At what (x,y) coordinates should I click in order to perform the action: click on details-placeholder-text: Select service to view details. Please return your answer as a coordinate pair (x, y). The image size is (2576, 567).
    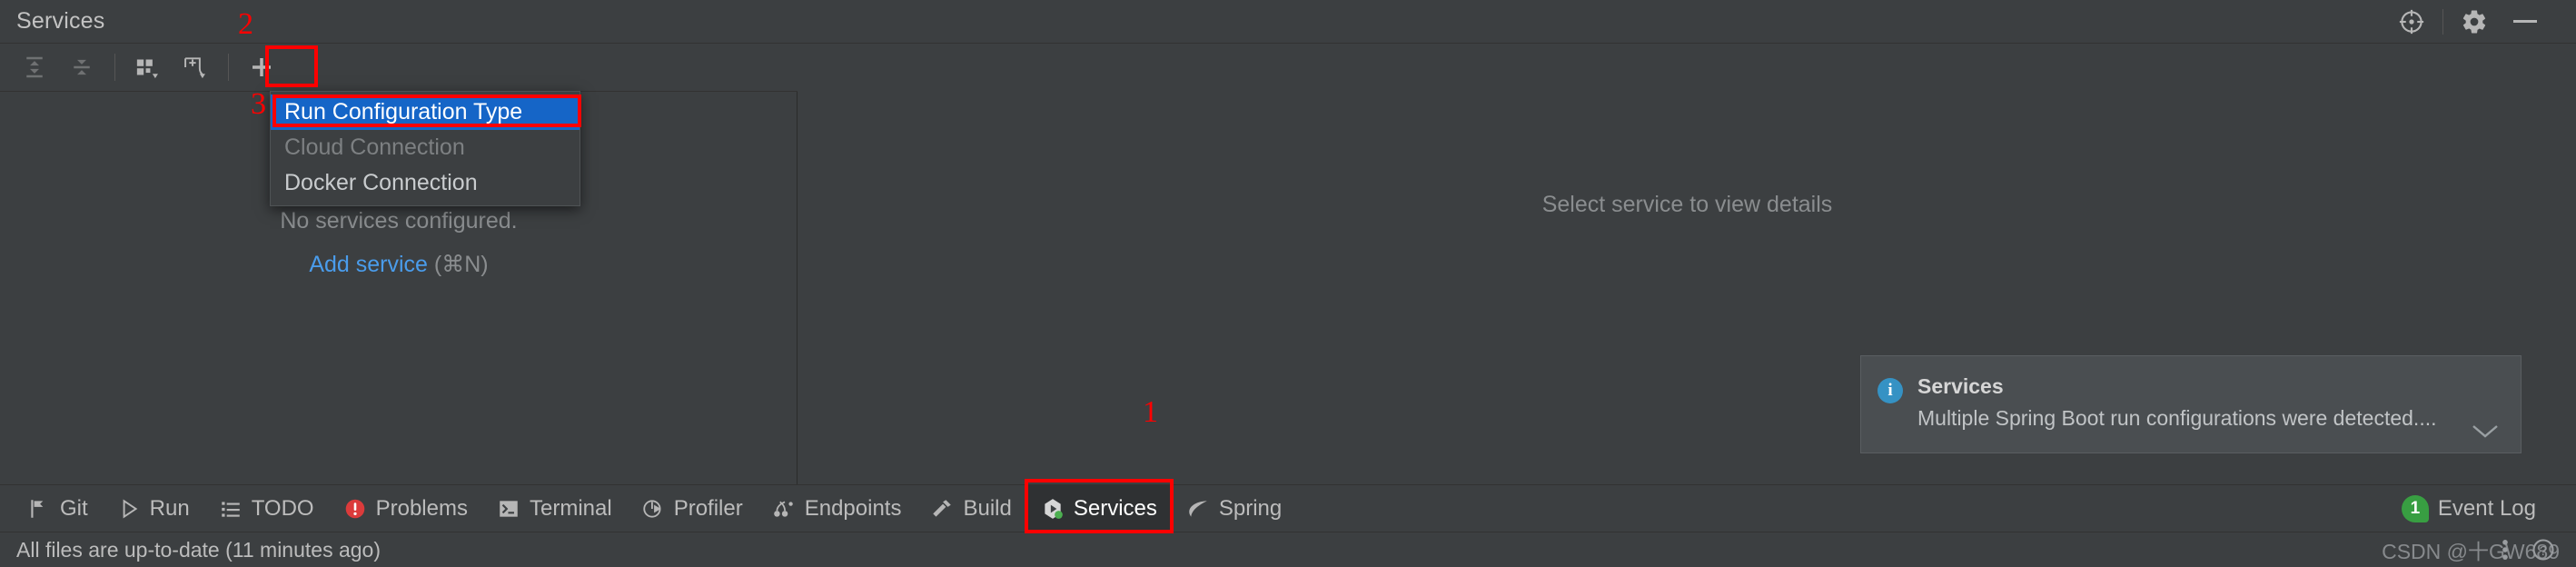
    Looking at the image, I should click on (1687, 204).